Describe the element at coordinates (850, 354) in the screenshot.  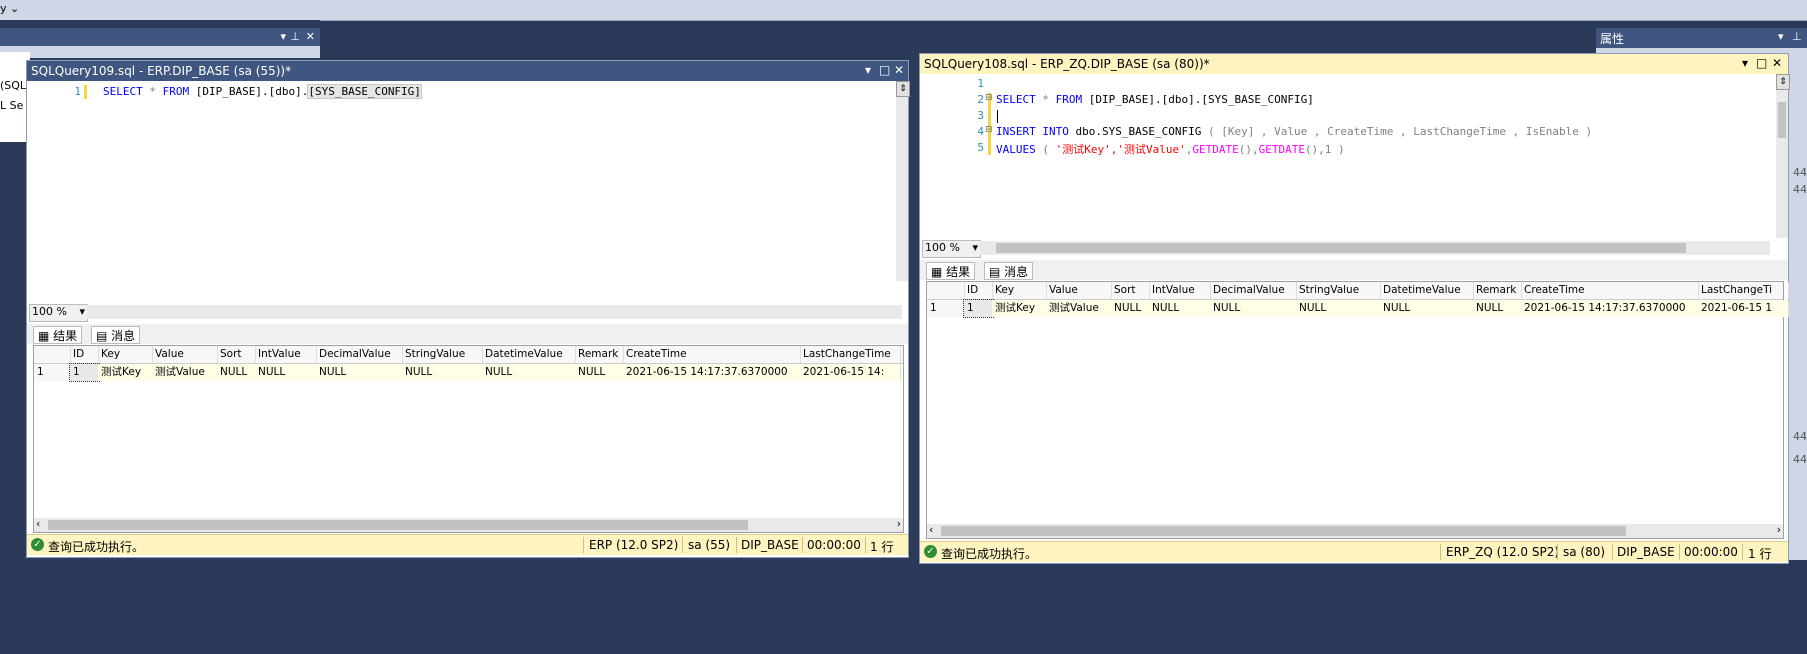
I see `column-header: LastChangeTime` at that location.